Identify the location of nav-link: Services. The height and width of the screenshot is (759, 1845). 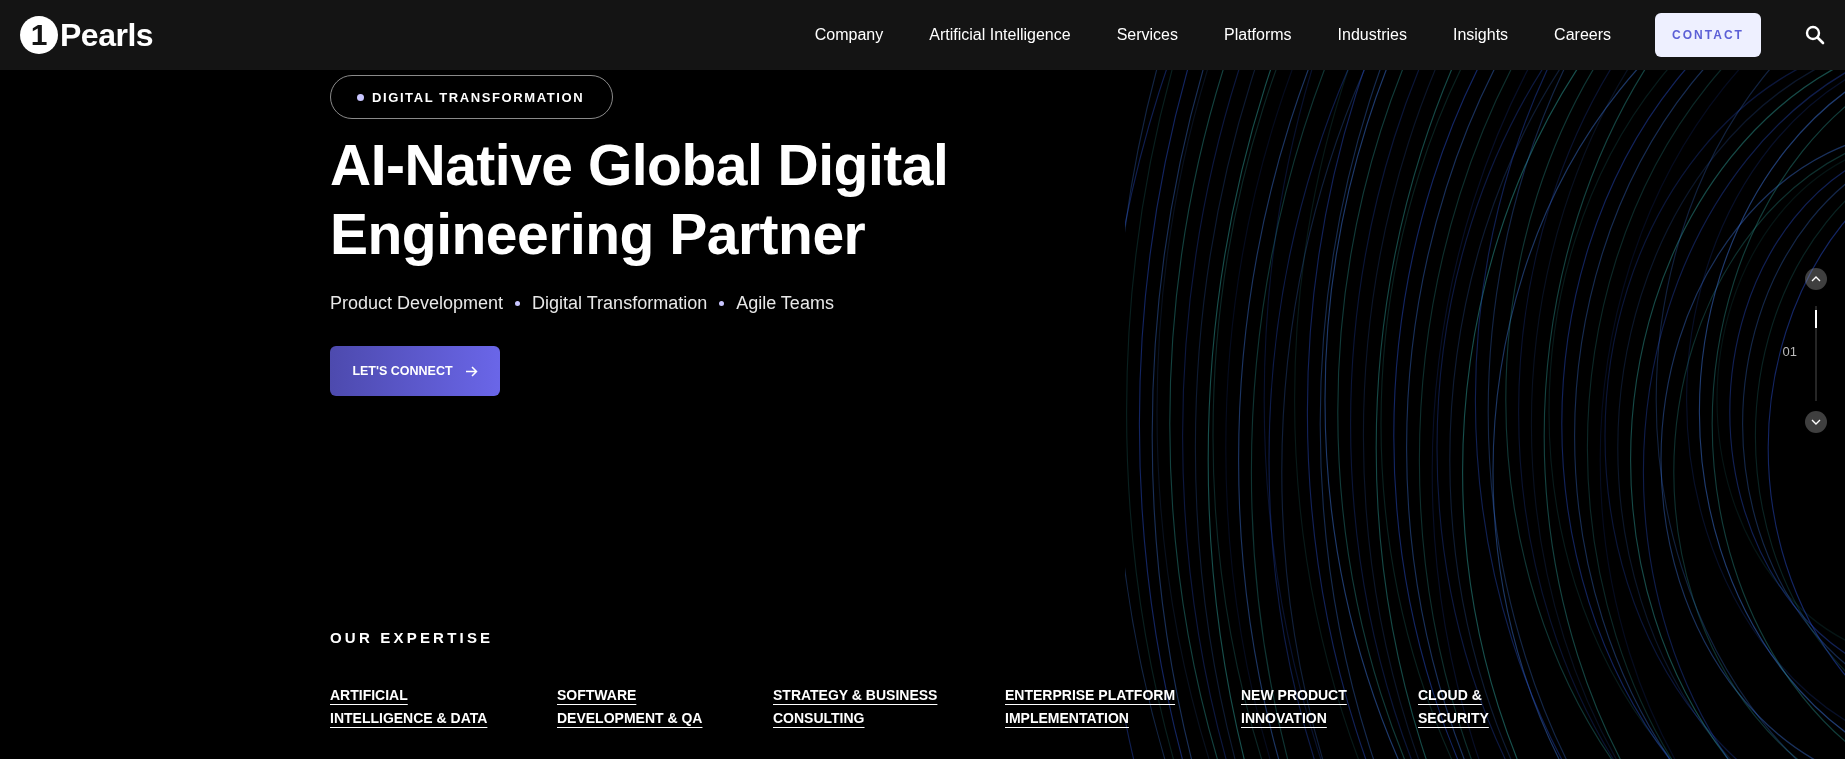
(1147, 35).